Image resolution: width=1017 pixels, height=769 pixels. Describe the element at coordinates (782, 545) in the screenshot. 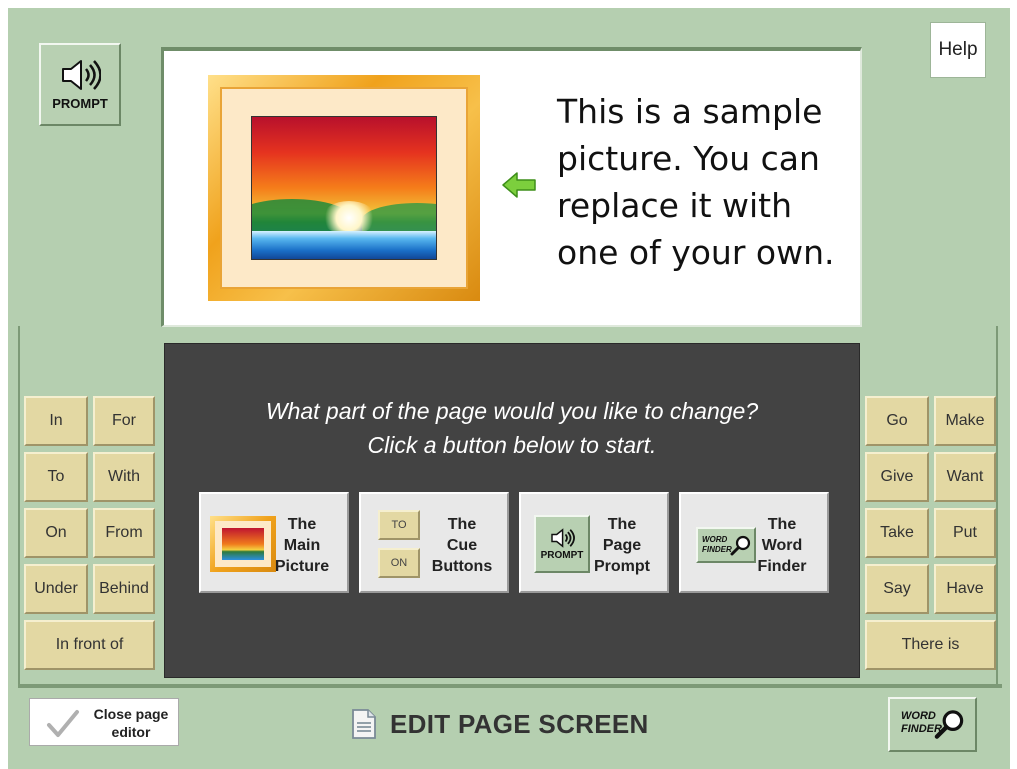

I see `edit-word-finder-label: The Word Finder` at that location.